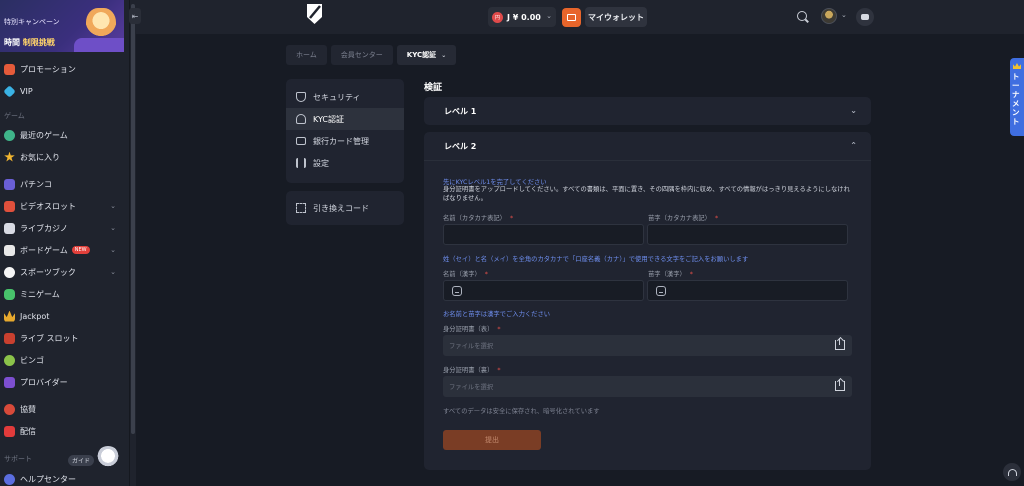 The width and height of the screenshot is (1024, 486). Describe the element at coordinates (747, 234) in the screenshot. I see `last-name-kana-input` at that location.